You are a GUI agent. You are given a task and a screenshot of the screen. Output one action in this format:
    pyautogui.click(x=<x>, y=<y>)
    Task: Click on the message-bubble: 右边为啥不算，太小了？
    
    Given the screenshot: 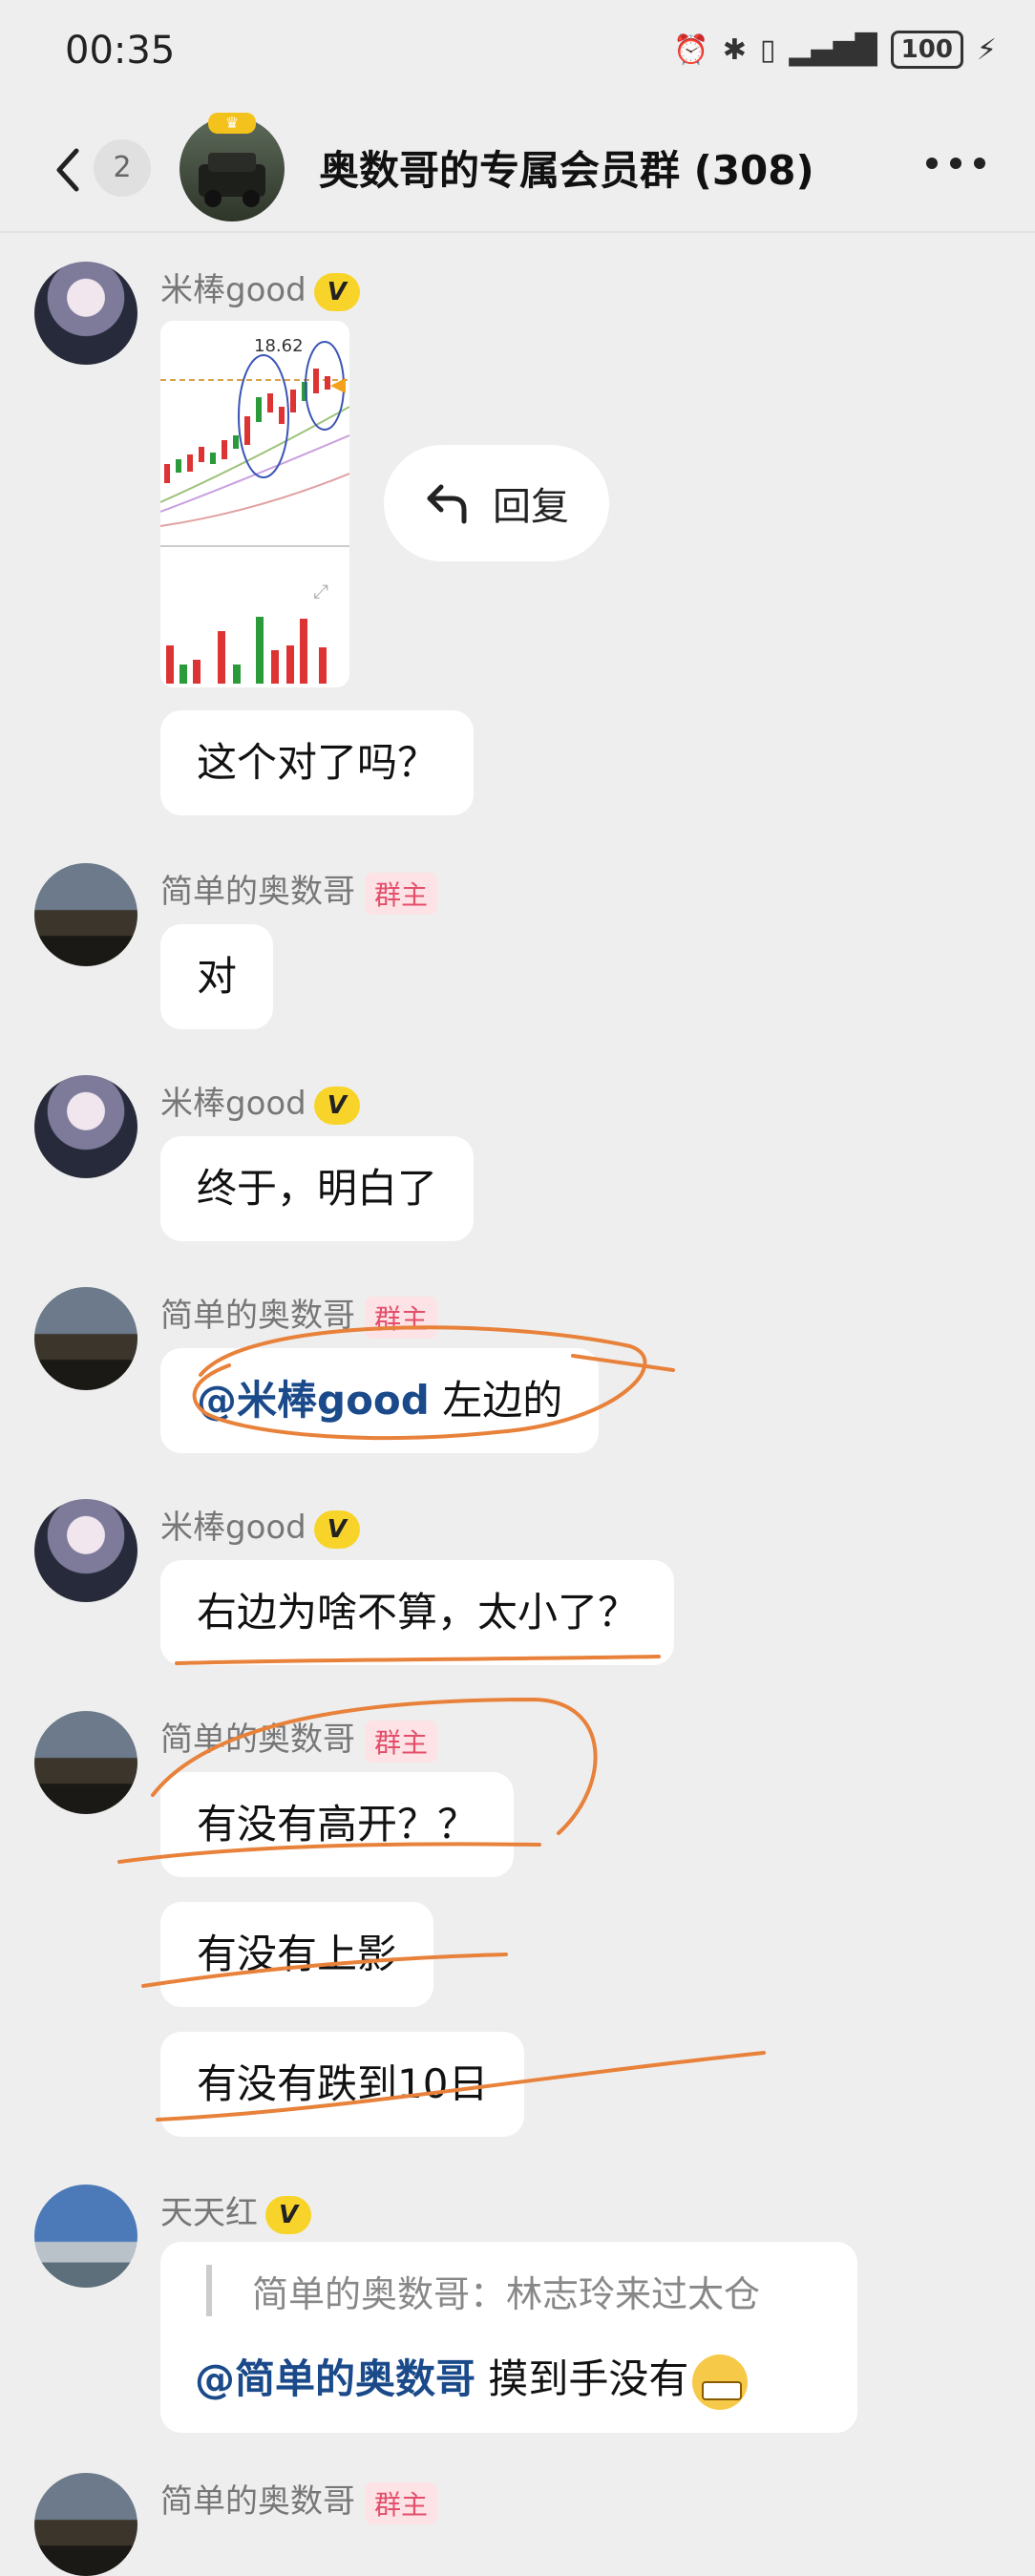 What is the action you would take?
    pyautogui.click(x=417, y=1612)
    